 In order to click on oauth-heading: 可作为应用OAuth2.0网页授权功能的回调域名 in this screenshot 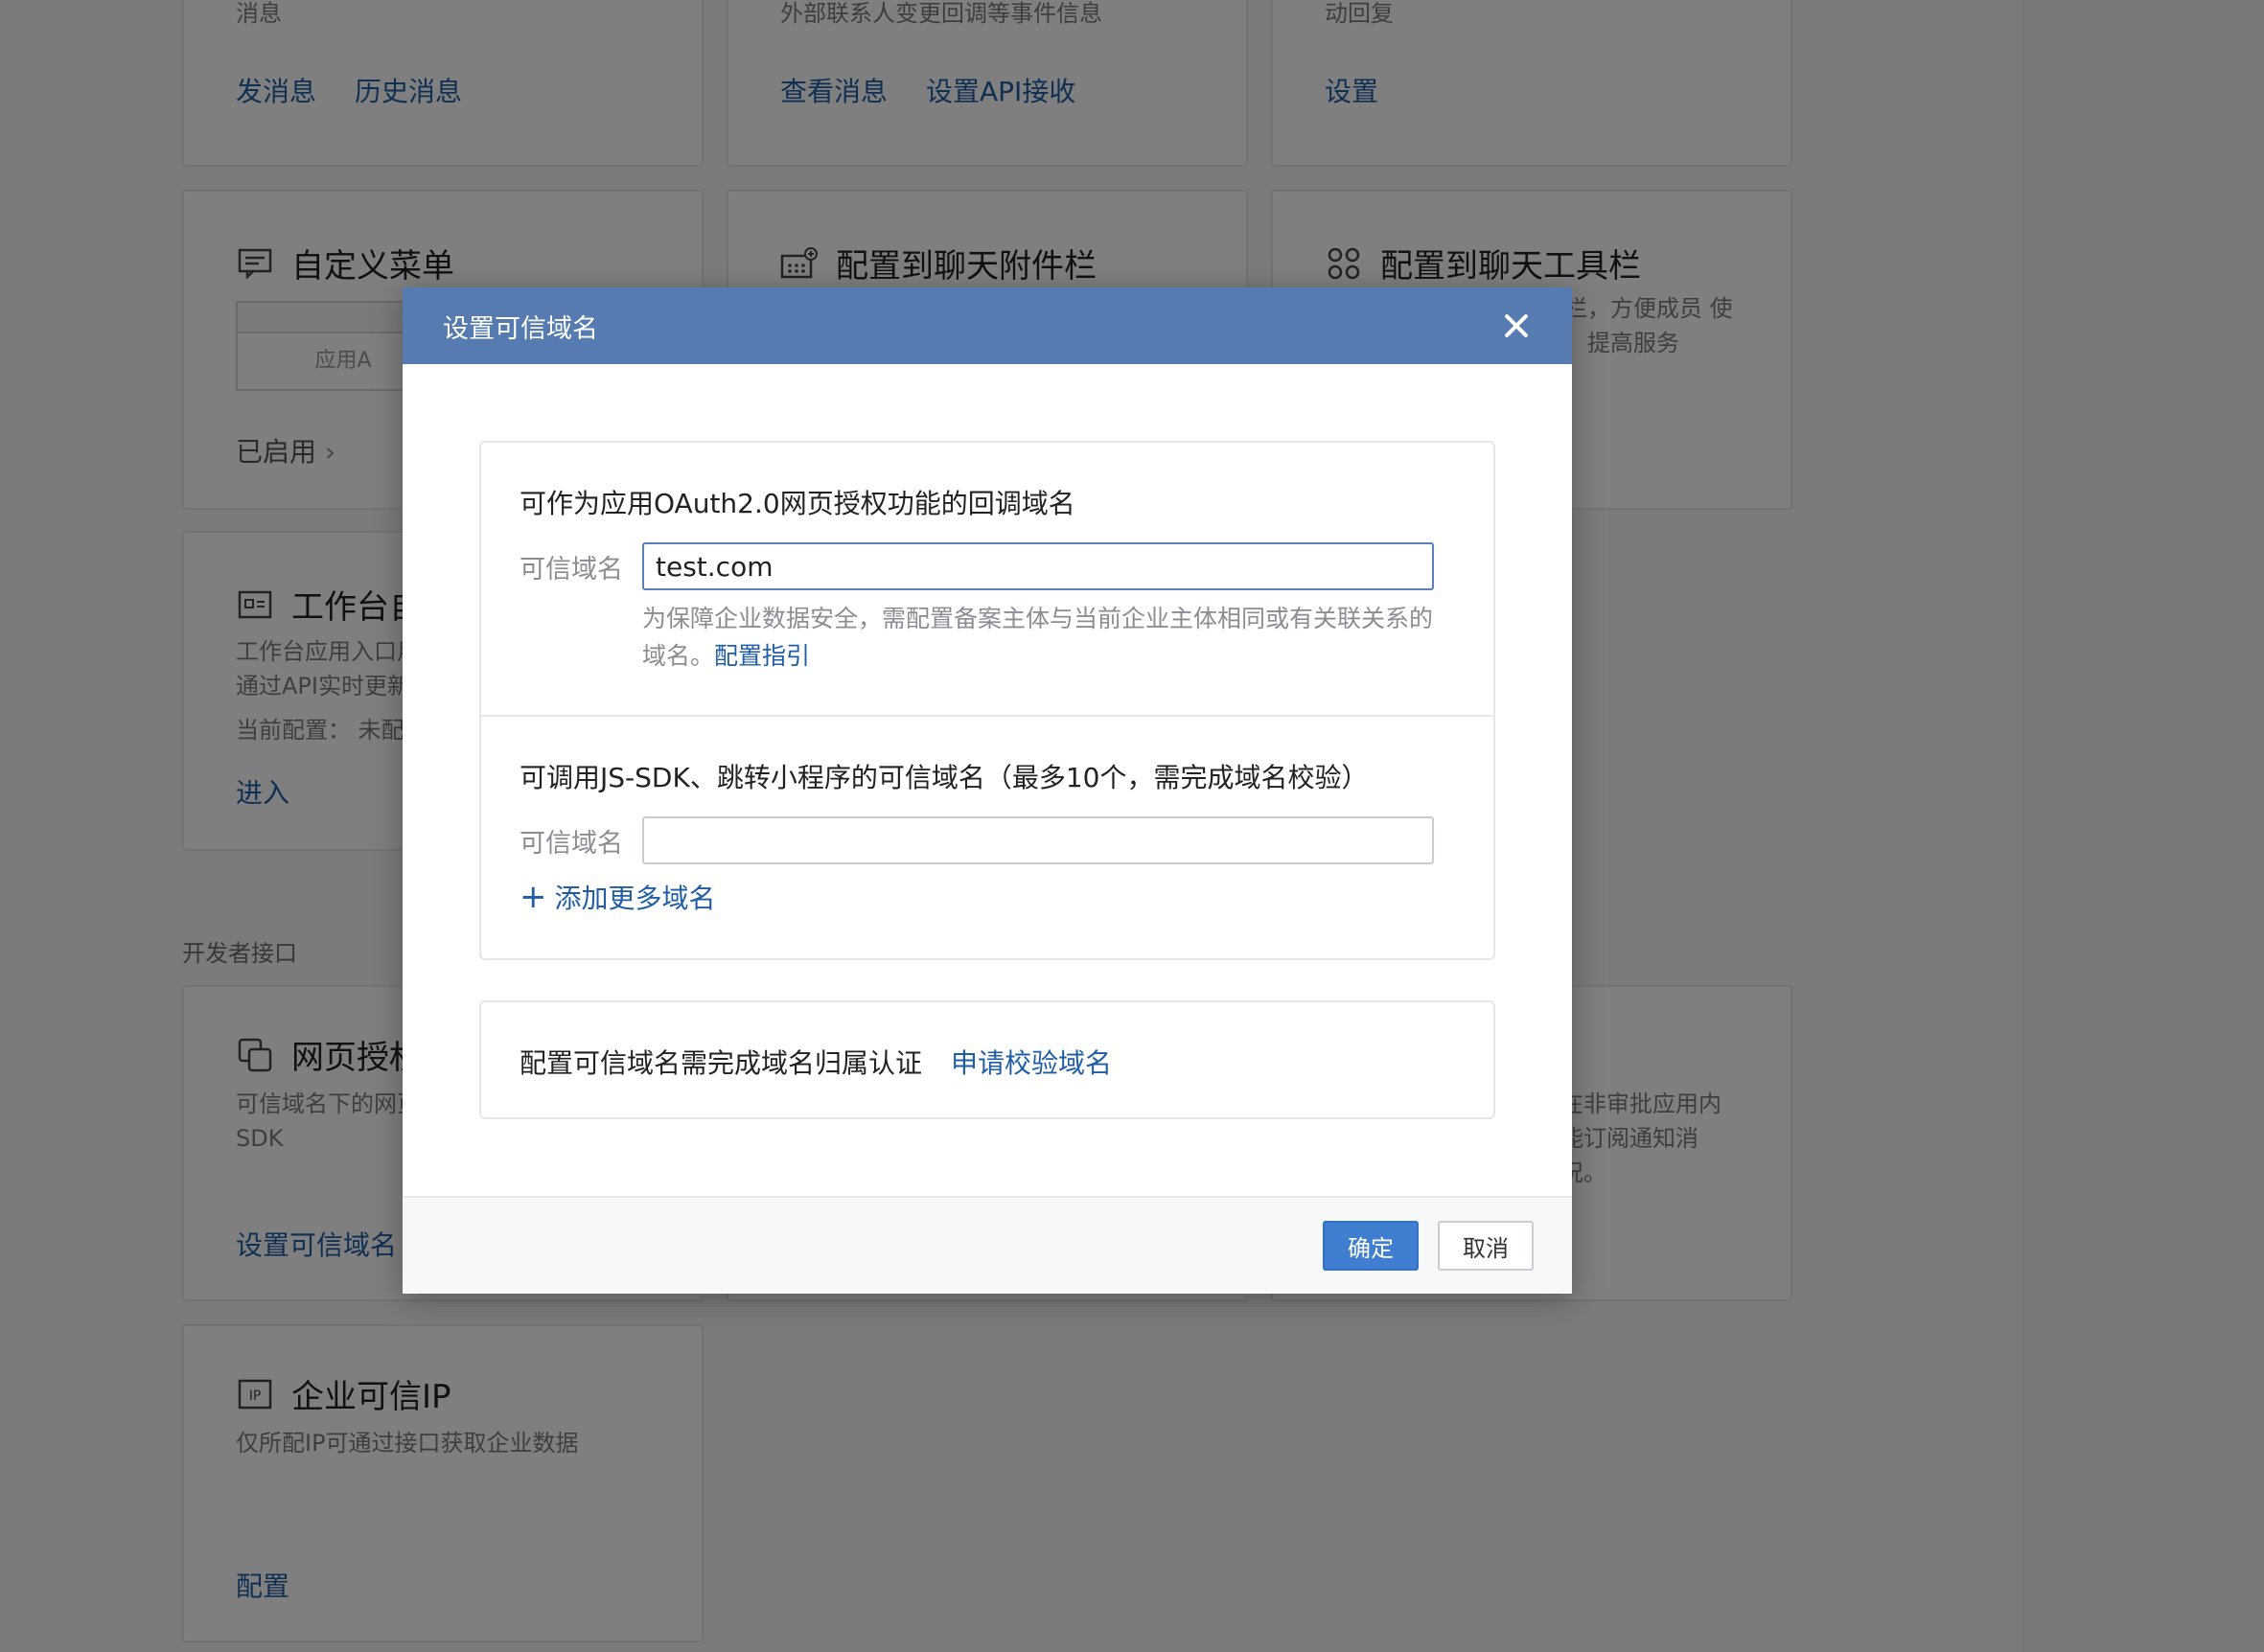, I will do `click(798, 503)`.